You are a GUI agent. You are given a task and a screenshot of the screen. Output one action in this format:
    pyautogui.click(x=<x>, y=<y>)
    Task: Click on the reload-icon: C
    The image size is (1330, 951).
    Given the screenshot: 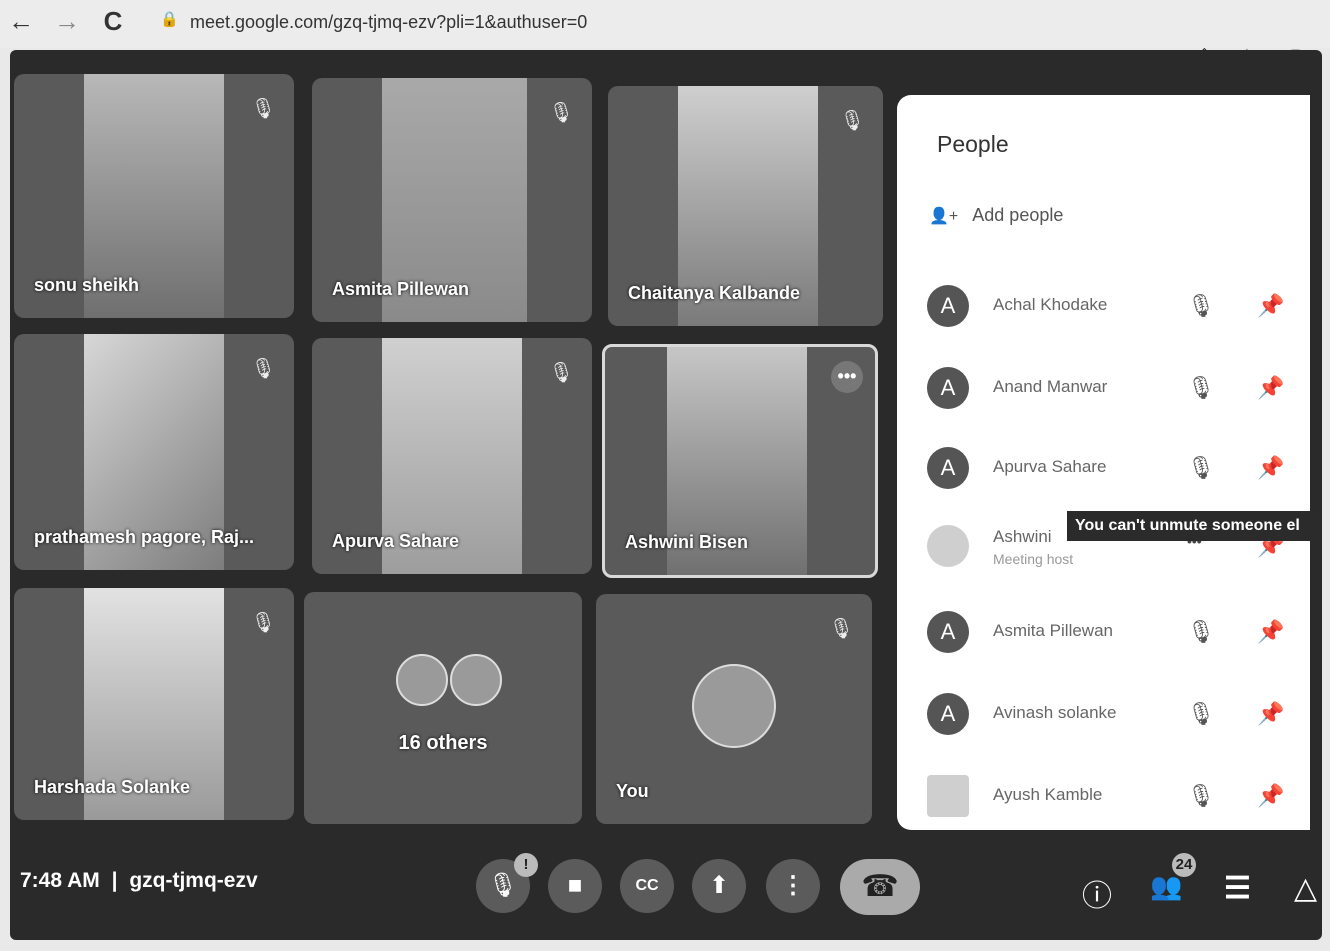 What is the action you would take?
    pyautogui.click(x=113, y=21)
    